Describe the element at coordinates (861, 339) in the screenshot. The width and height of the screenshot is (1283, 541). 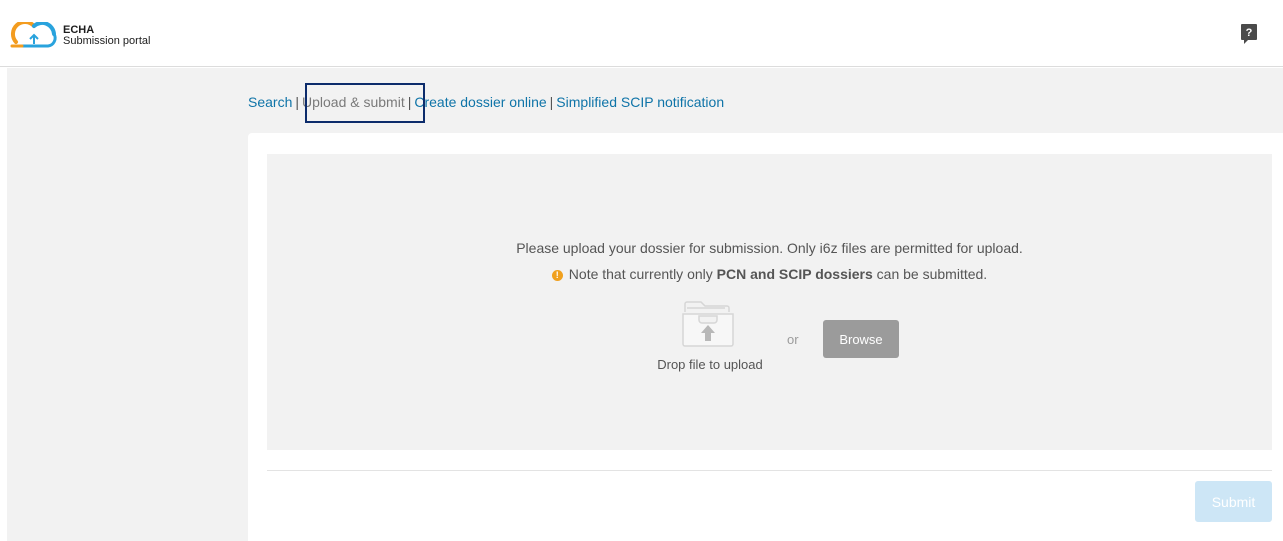
I see `browse-button: Browse` at that location.